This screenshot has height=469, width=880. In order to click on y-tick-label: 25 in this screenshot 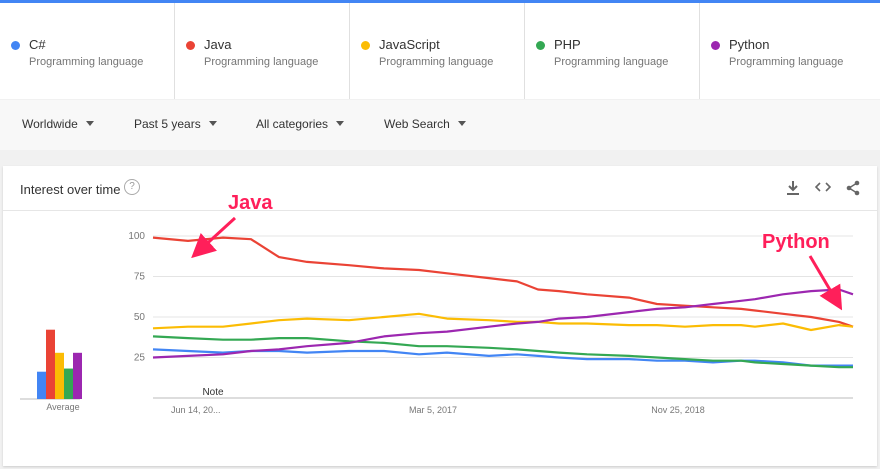, I will do `click(140, 358)`.